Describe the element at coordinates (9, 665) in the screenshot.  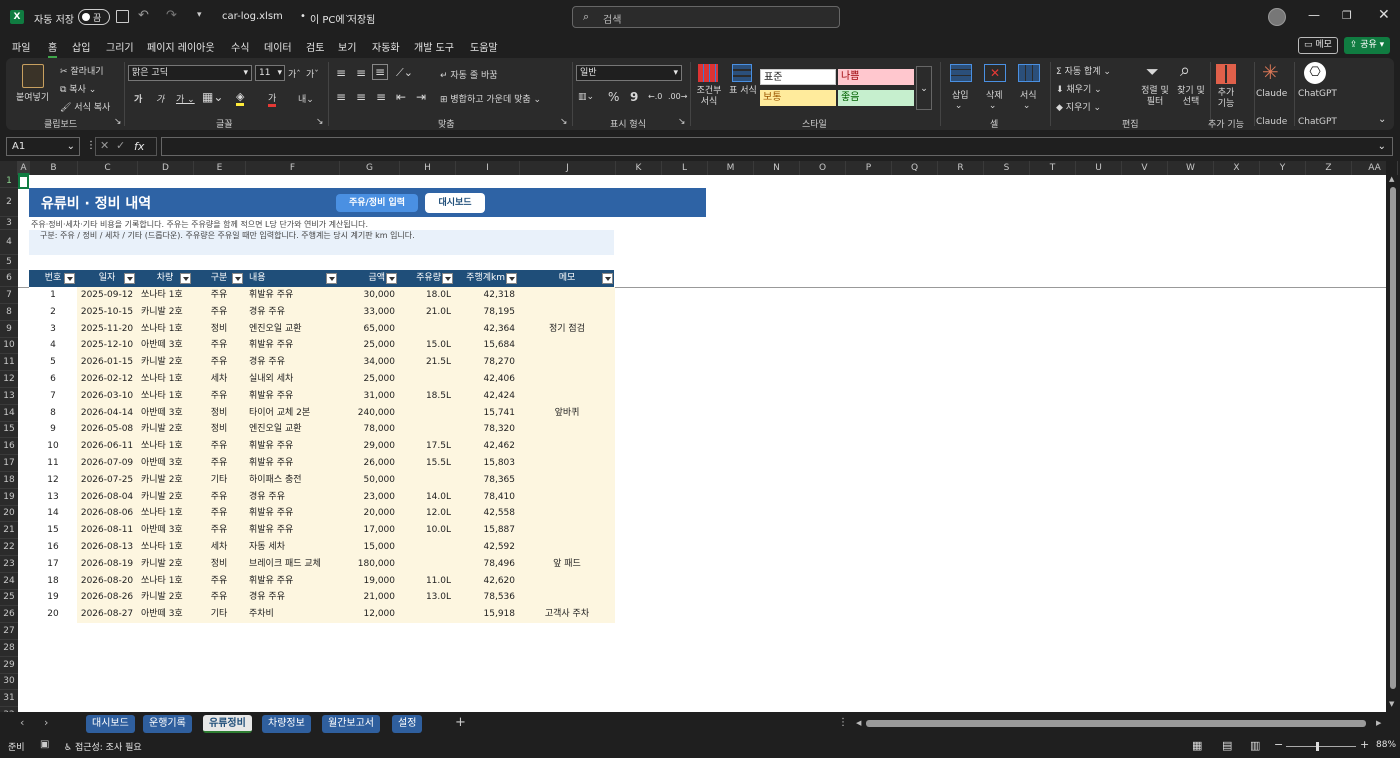
I see `row-header-29: 29` at that location.